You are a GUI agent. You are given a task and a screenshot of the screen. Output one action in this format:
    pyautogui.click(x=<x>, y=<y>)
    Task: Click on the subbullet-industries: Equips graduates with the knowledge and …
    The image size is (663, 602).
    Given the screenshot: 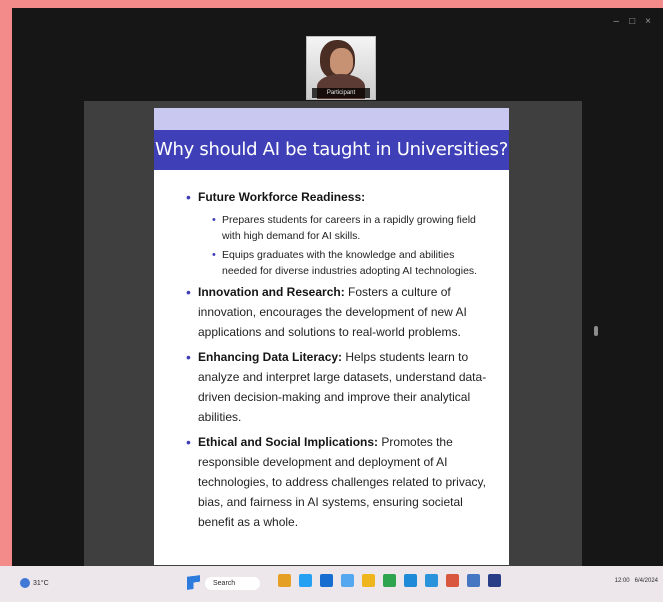 What is the action you would take?
    pyautogui.click(x=349, y=263)
    